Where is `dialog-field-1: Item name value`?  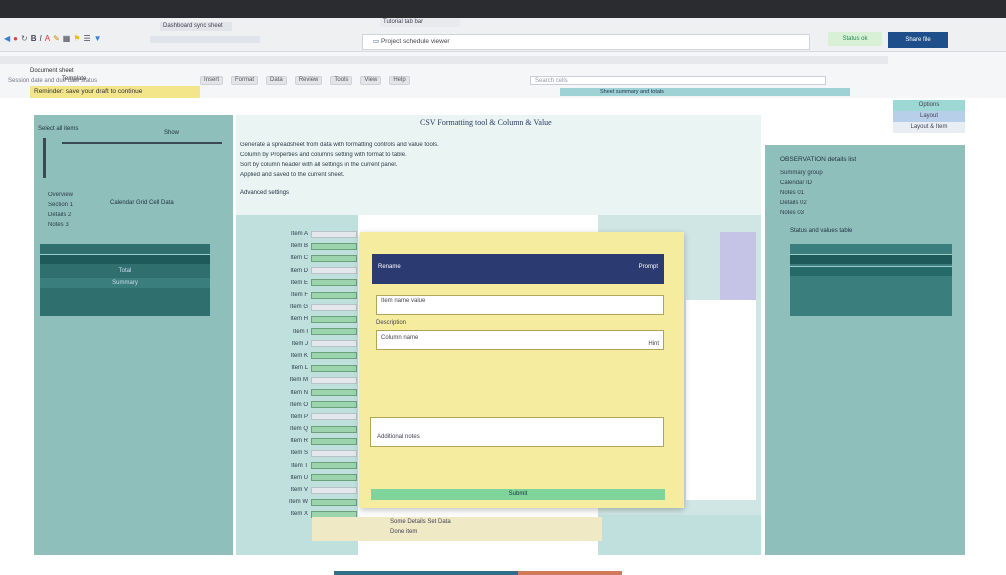 dialog-field-1: Item name value is located at coordinates (520, 305).